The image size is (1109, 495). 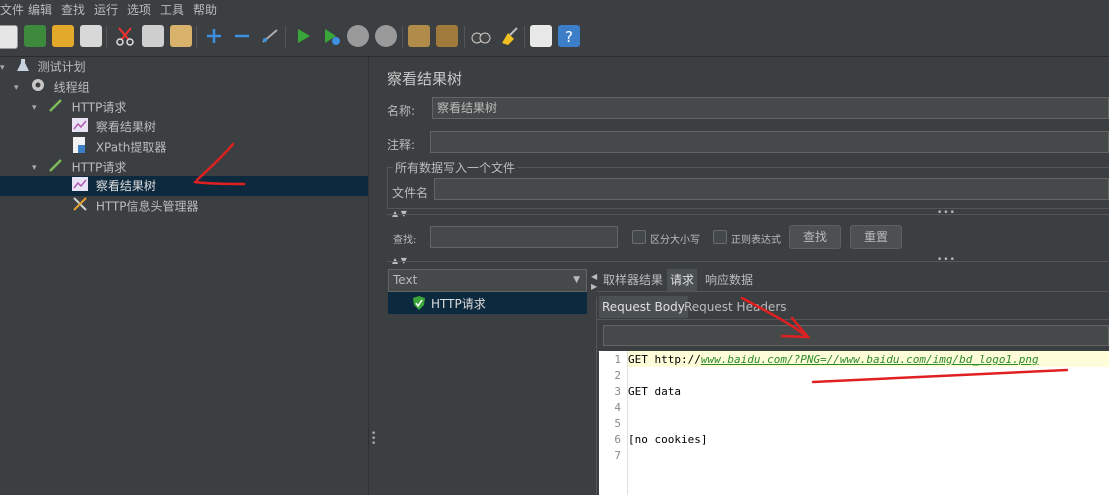 I want to click on tree-node-thread-group: ▾ 线程组, so click(x=52, y=87).